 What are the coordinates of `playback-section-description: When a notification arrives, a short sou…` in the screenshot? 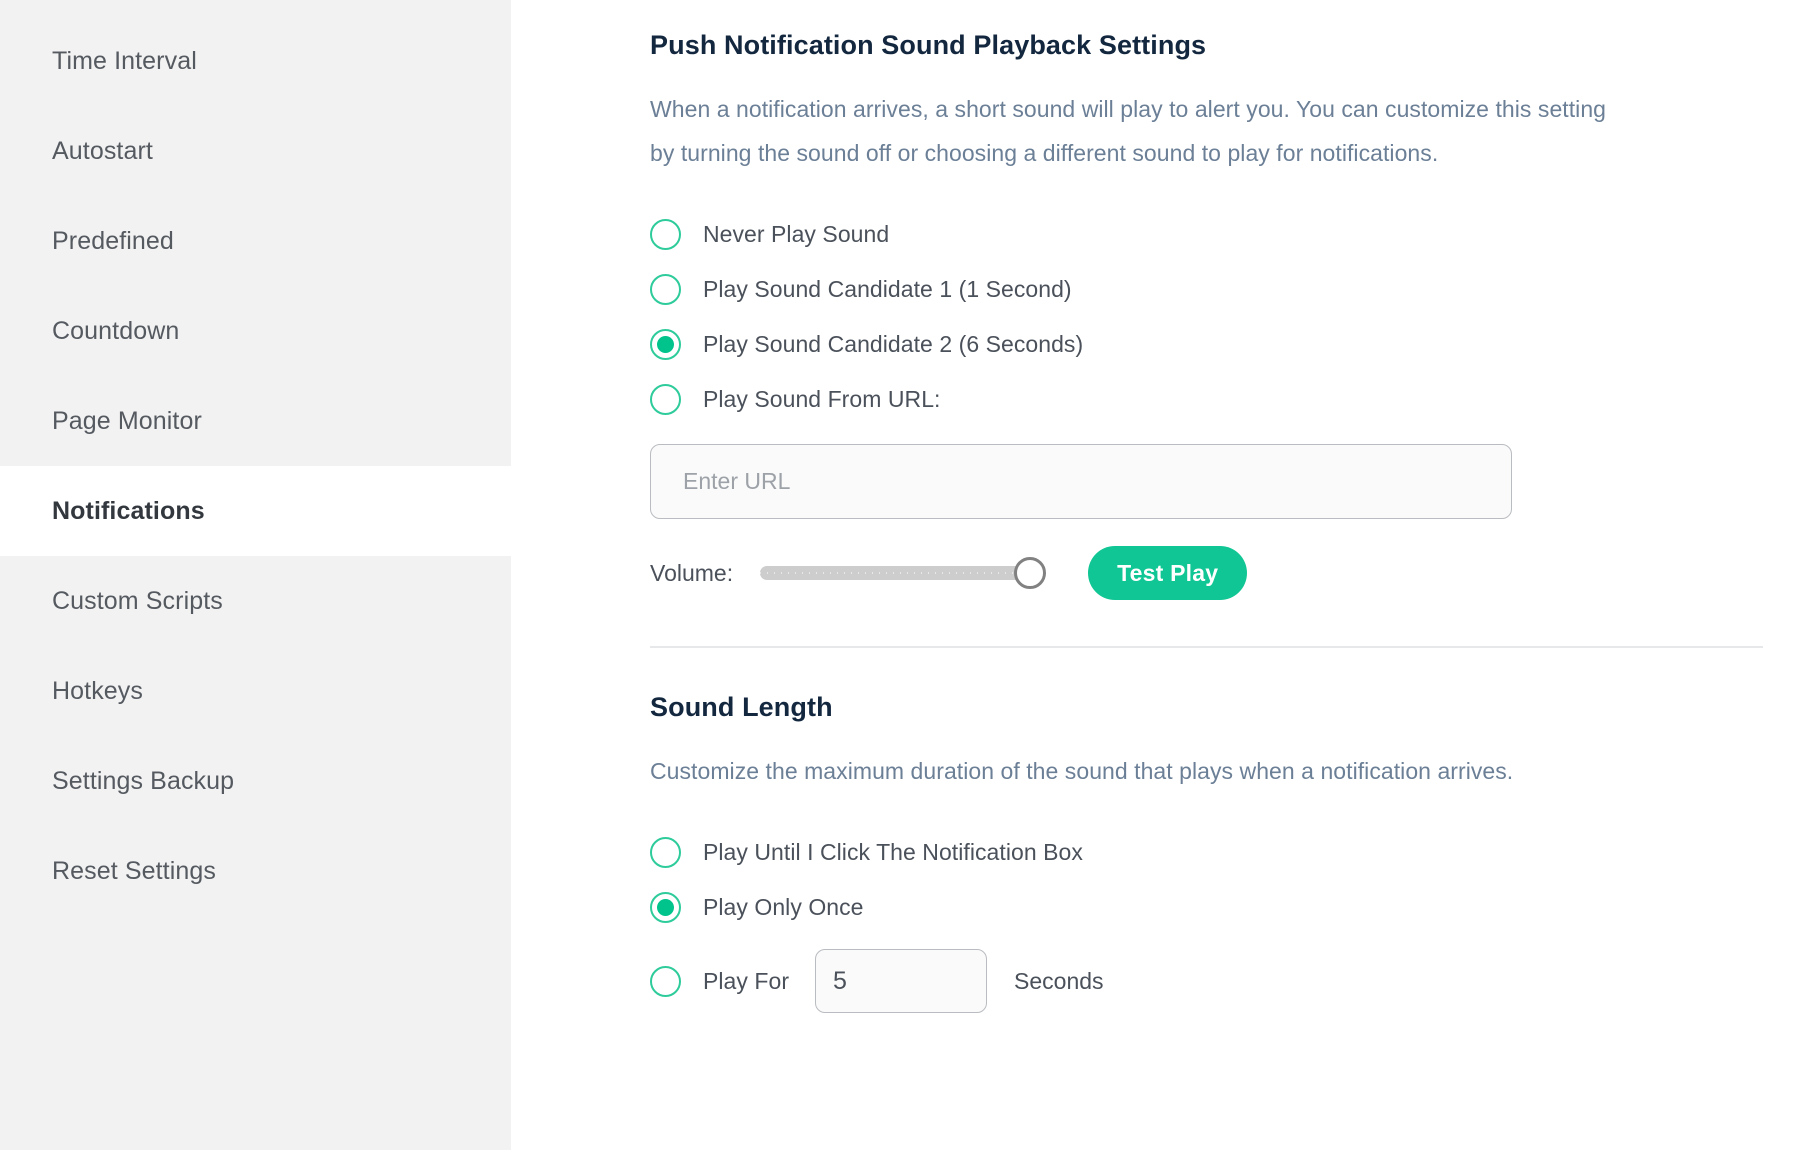 It's located at (1128, 131).